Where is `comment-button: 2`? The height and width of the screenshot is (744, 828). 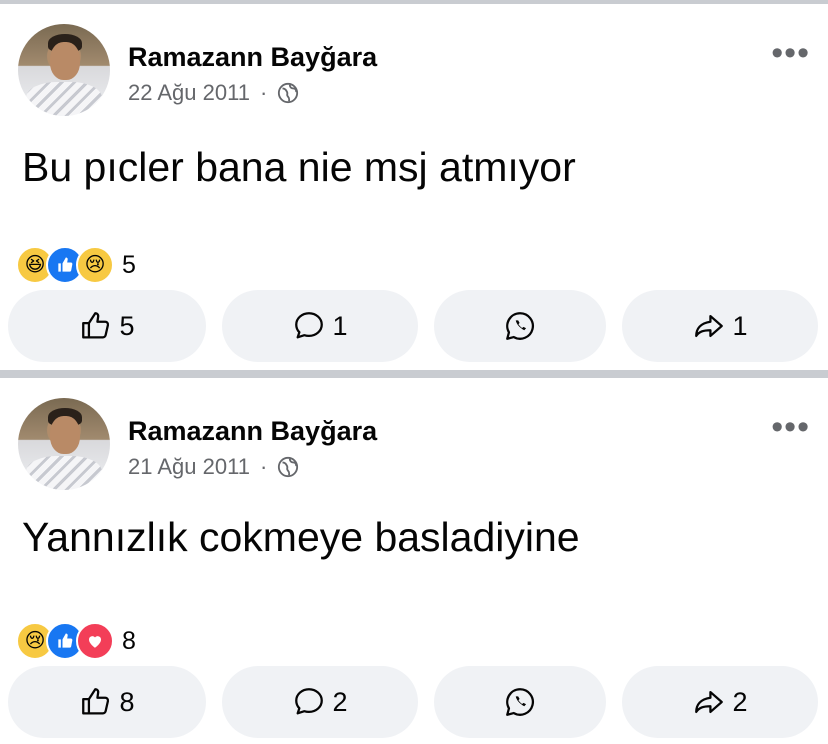 comment-button: 2 is located at coordinates (320, 702).